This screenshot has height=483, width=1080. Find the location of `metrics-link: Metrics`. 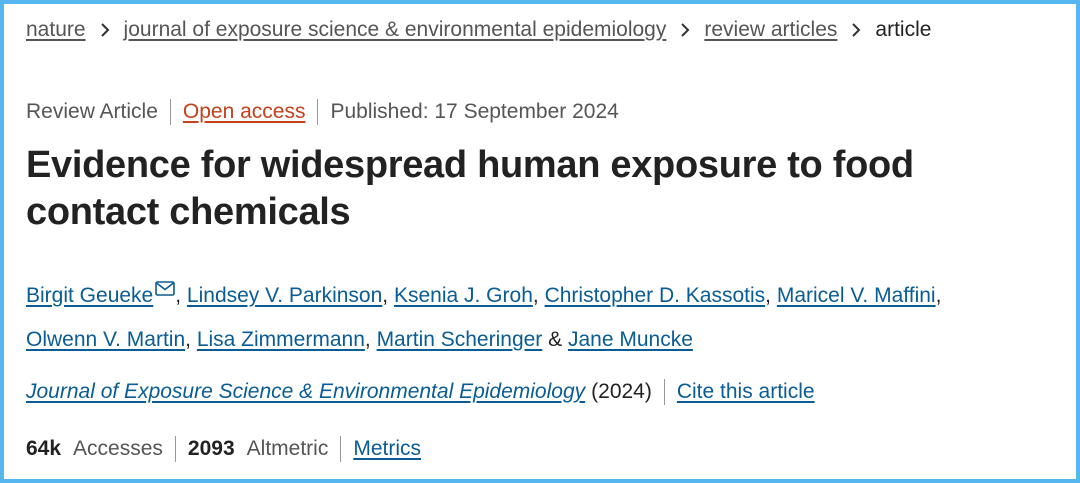

metrics-link: Metrics is located at coordinates (387, 449).